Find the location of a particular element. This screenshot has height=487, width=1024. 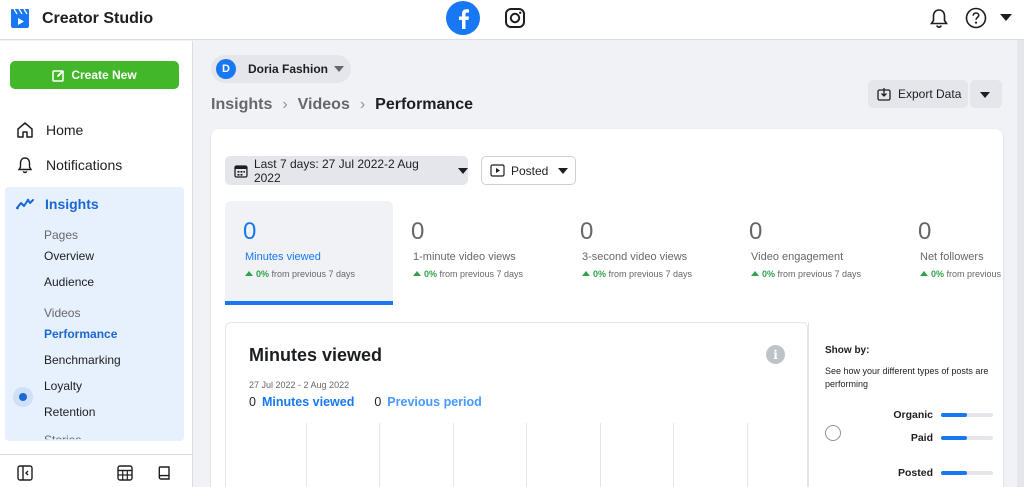

chart-date-range: 27 Jul 2022 - 2 Aug 2022 is located at coordinates (299, 385).